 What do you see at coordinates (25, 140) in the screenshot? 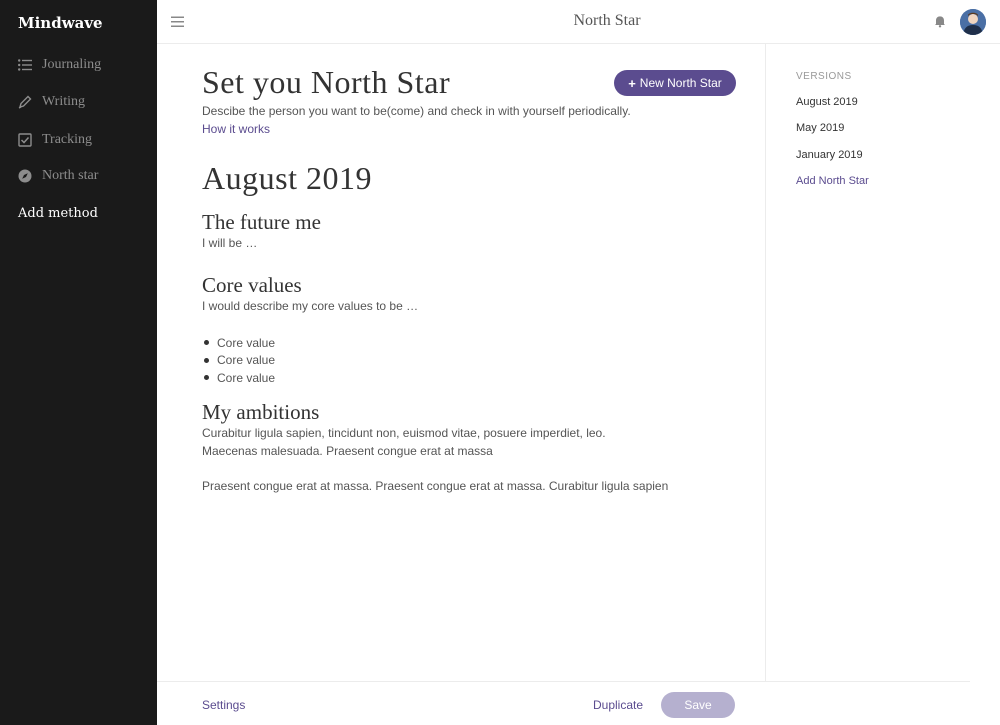
I see `checkbox-icon` at bounding box center [25, 140].